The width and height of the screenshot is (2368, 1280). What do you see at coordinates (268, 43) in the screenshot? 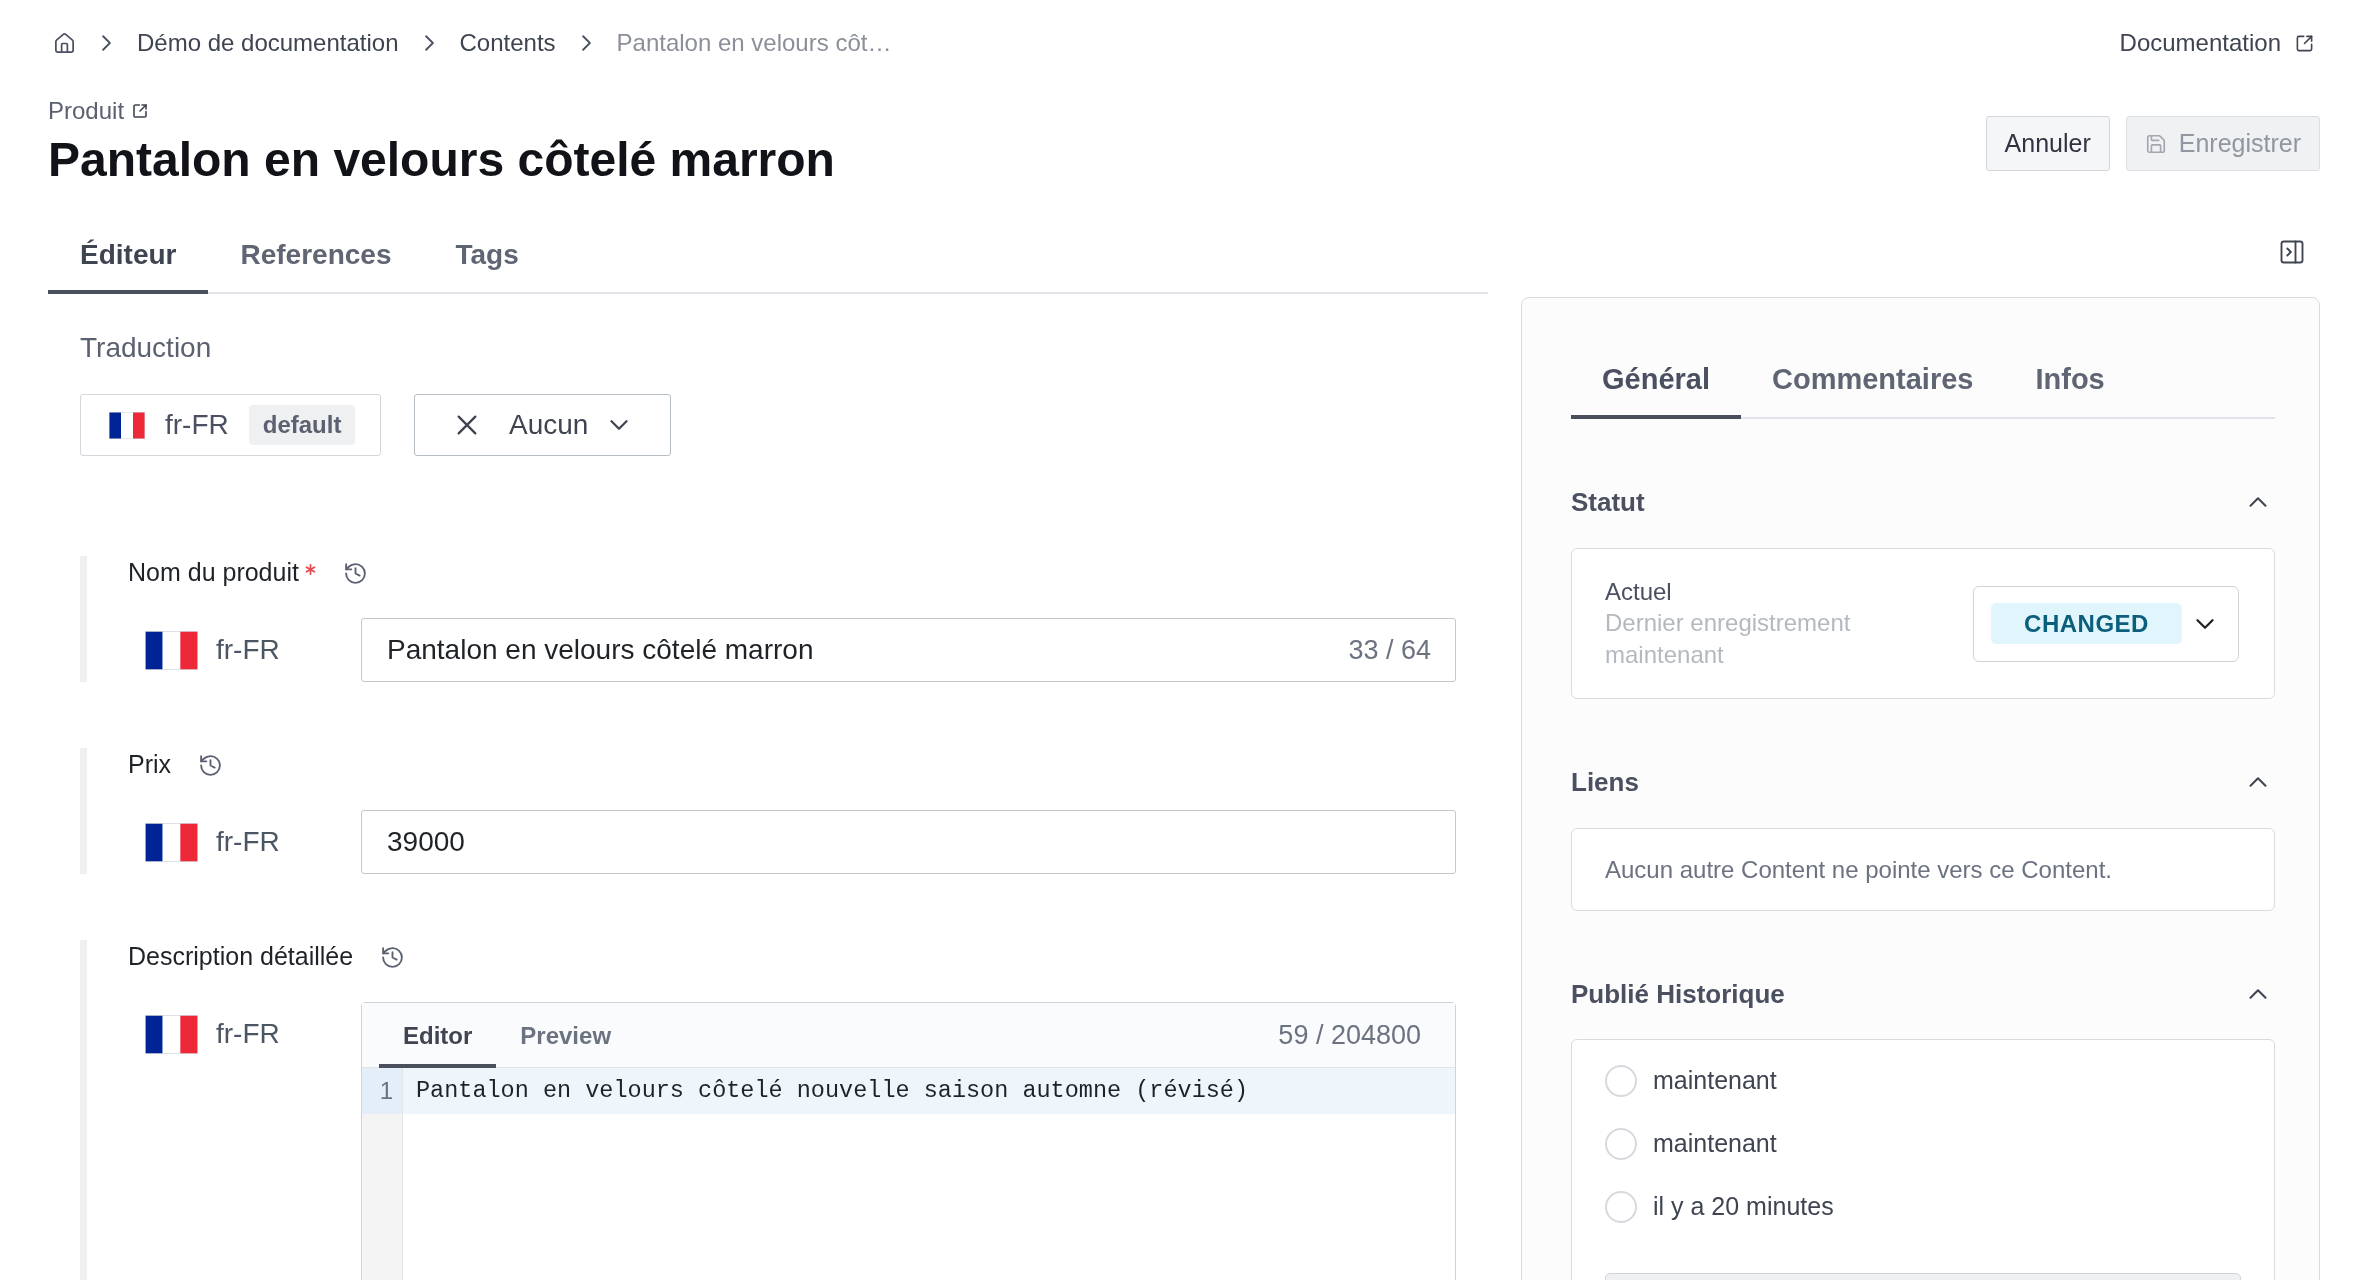
I see `breadcrumb-link: Démo de documentation` at bounding box center [268, 43].